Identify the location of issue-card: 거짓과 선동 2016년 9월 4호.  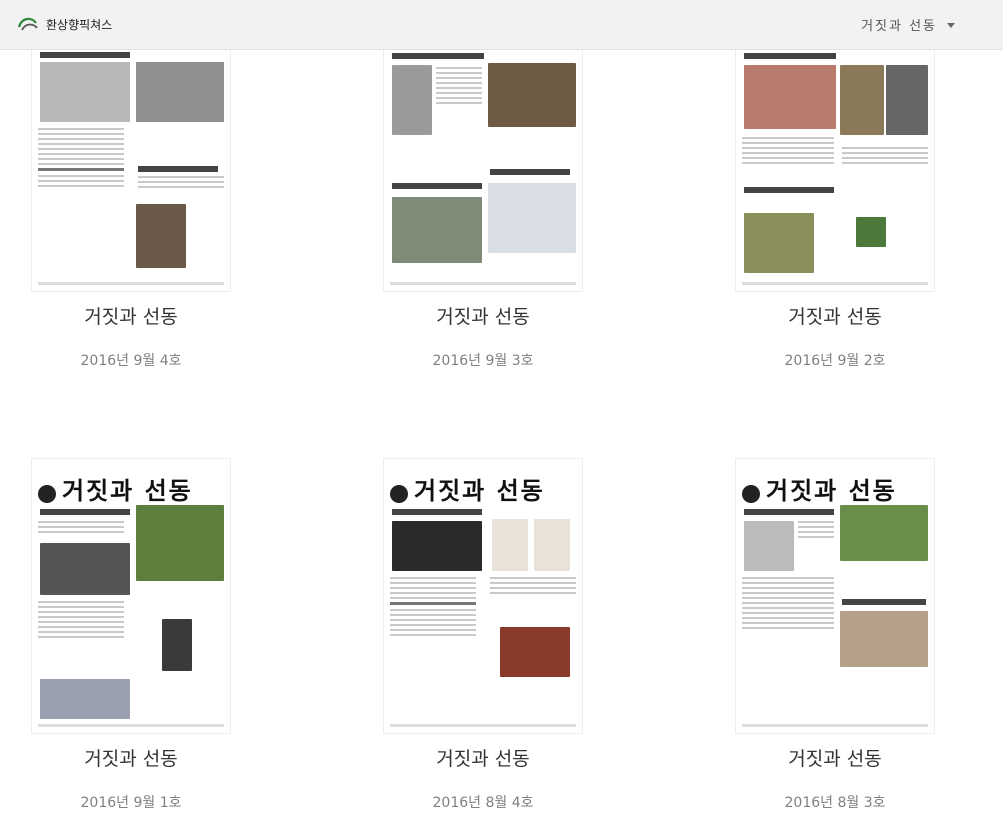
(140, 208).